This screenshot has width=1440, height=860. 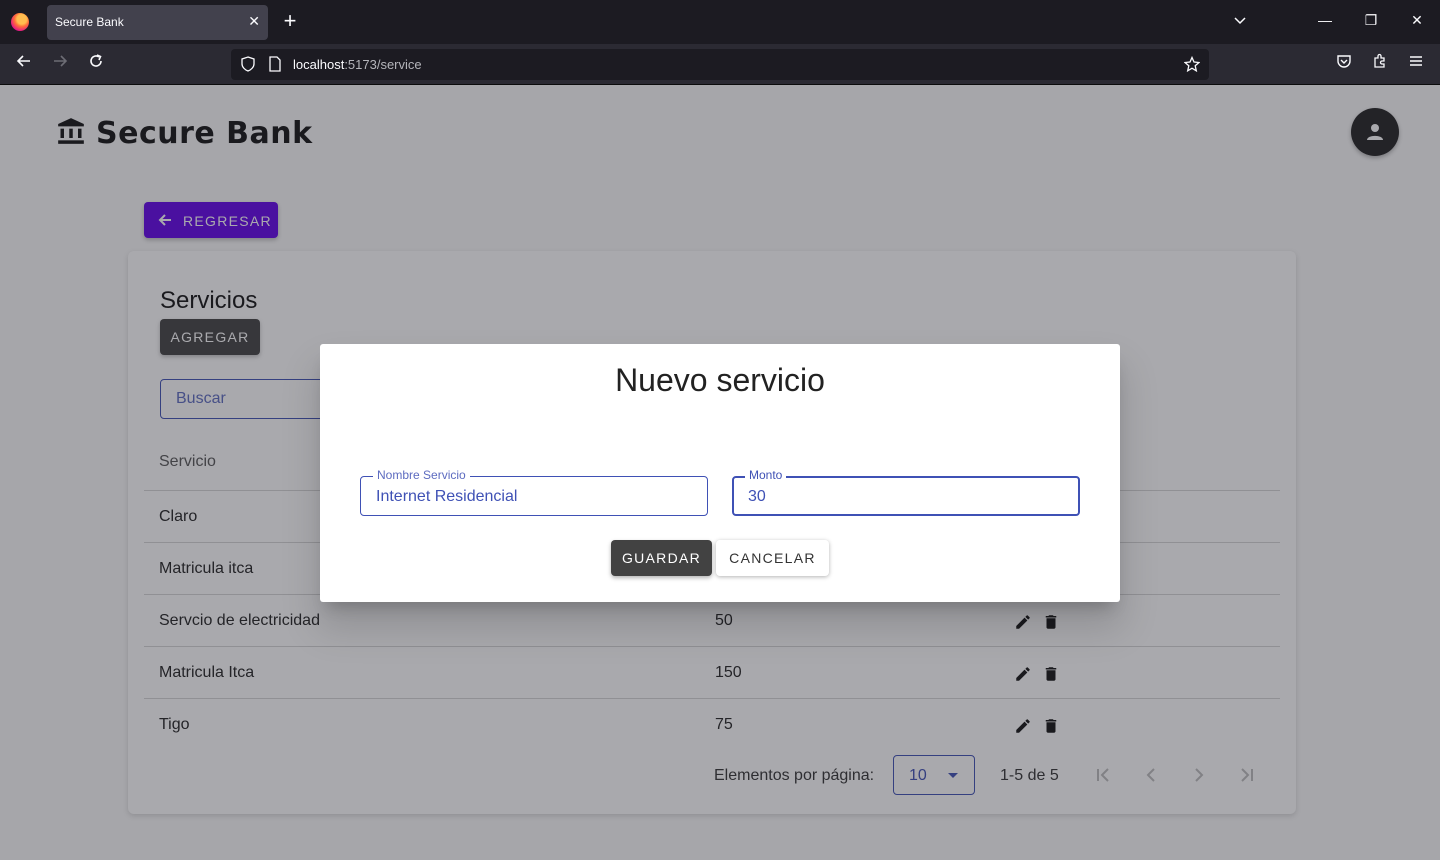 What do you see at coordinates (1325, 20) in the screenshot?
I see `minimize-icon: —` at bounding box center [1325, 20].